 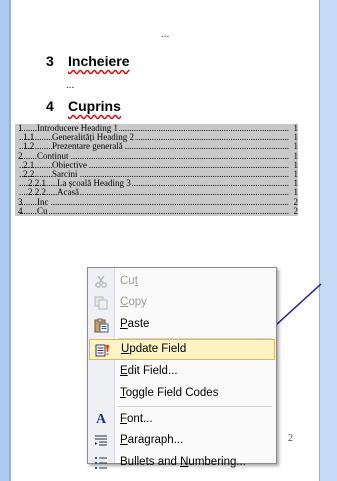 What do you see at coordinates (101, 325) in the screenshot?
I see `paste-icon` at bounding box center [101, 325].